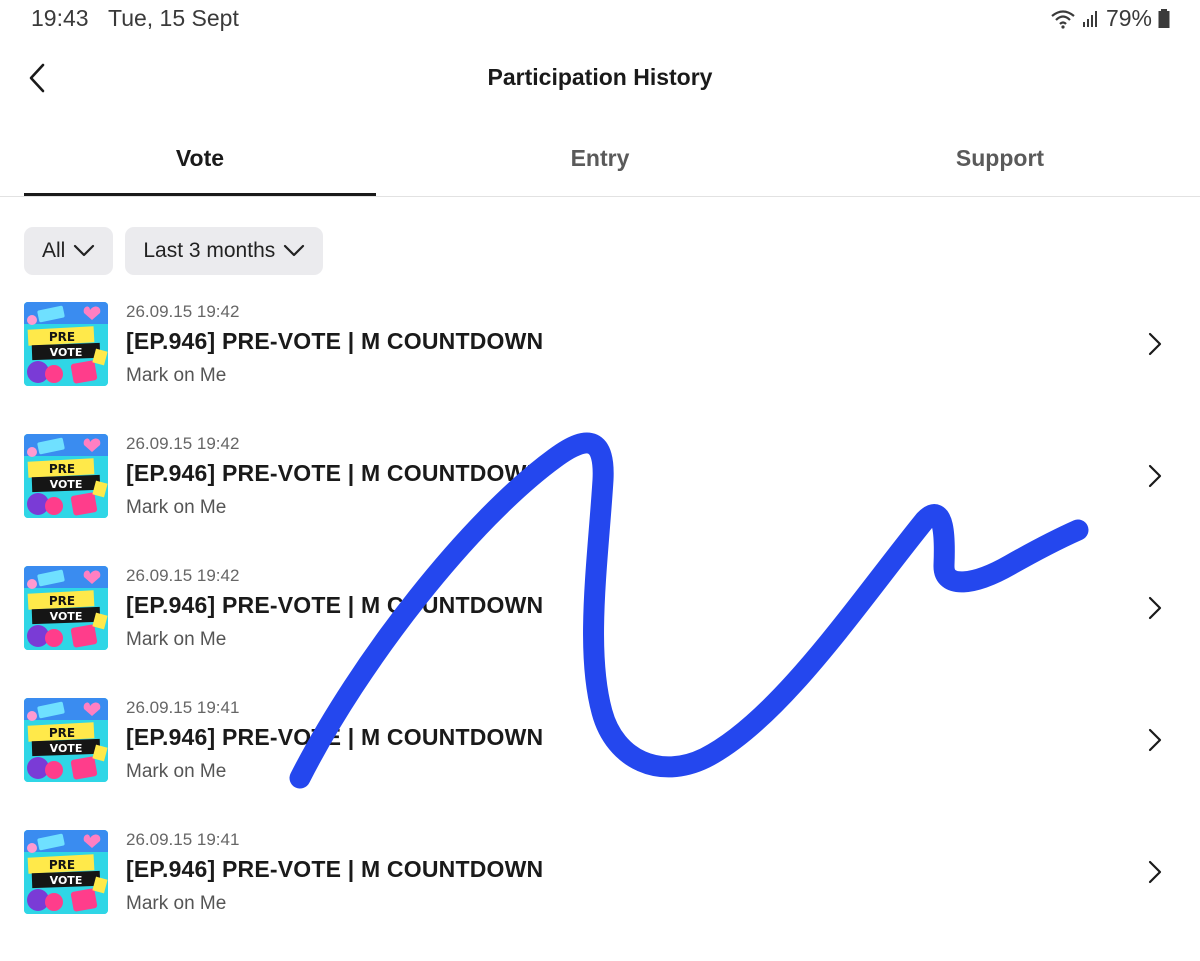 This screenshot has height=961, width=1200. I want to click on tab-vote: Vote, so click(200, 163).